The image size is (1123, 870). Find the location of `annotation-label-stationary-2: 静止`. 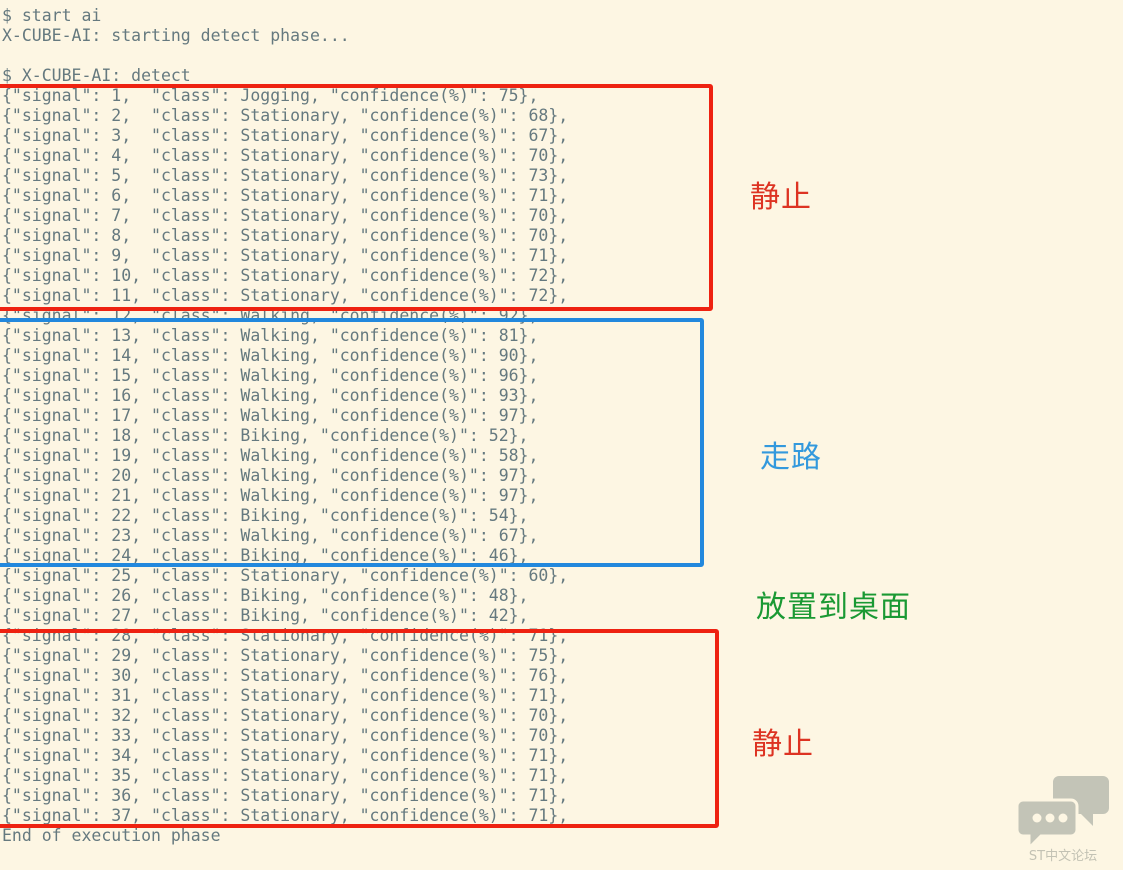

annotation-label-stationary-2: 静止 is located at coordinates (783, 744).